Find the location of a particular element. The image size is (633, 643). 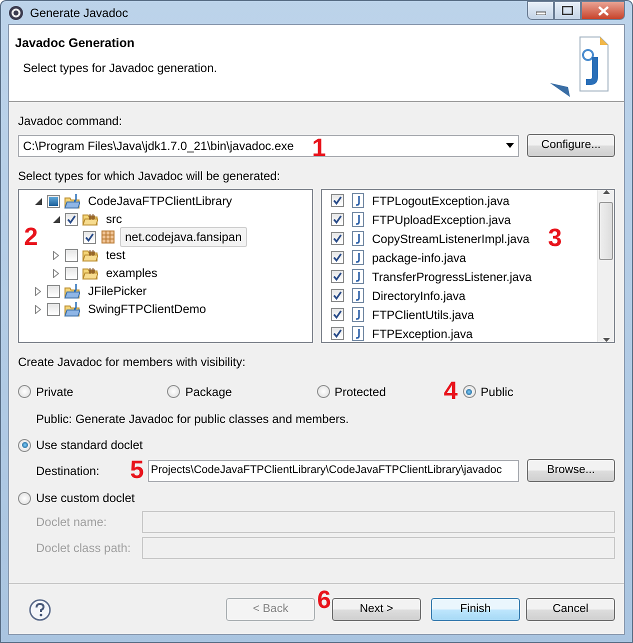

annotation-number: 4 is located at coordinates (451, 391).